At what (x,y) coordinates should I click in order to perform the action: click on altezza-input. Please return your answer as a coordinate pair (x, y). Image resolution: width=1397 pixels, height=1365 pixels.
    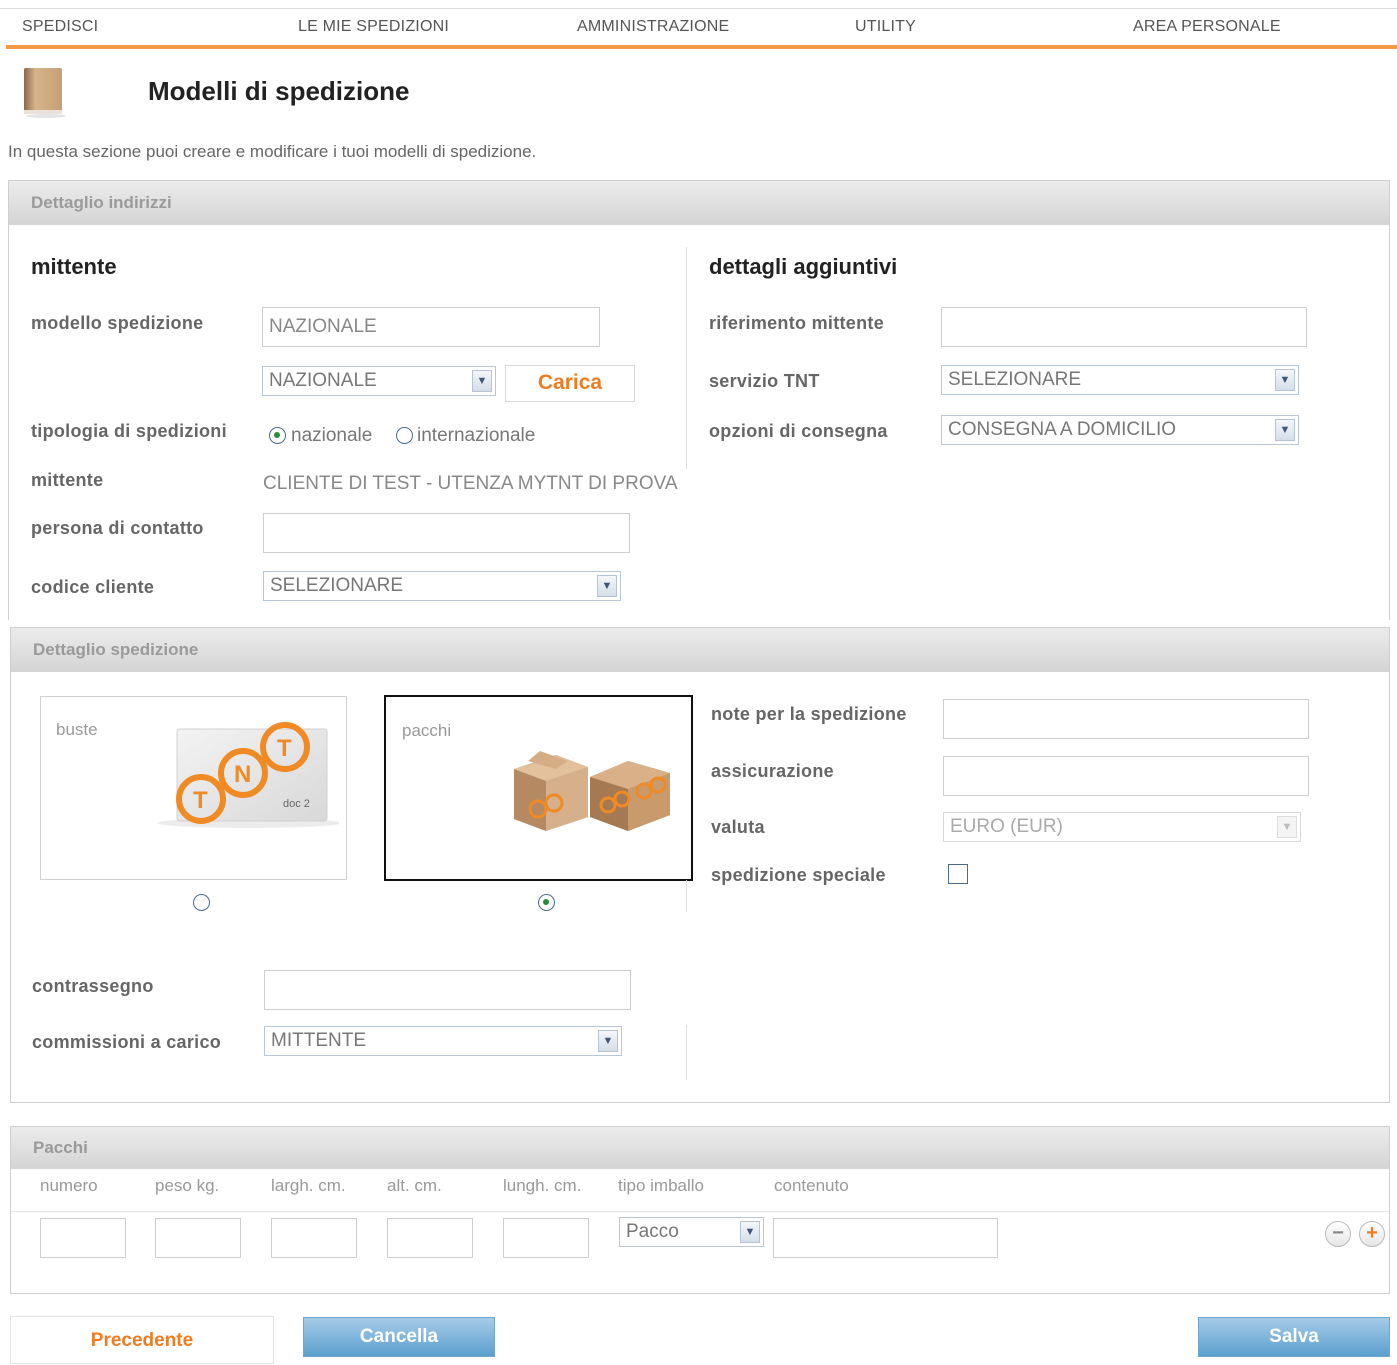
    Looking at the image, I should click on (430, 1238).